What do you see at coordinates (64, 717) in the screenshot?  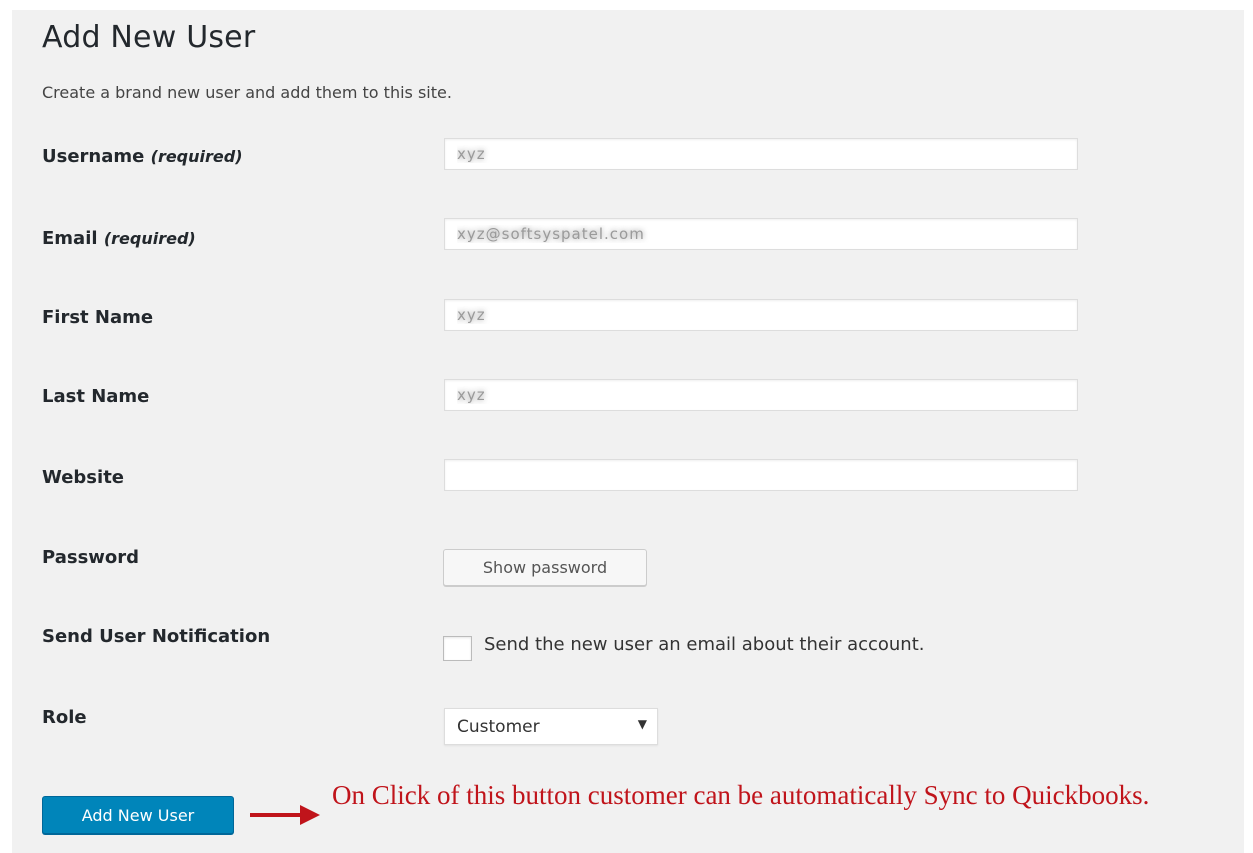 I see `role-label: Role` at bounding box center [64, 717].